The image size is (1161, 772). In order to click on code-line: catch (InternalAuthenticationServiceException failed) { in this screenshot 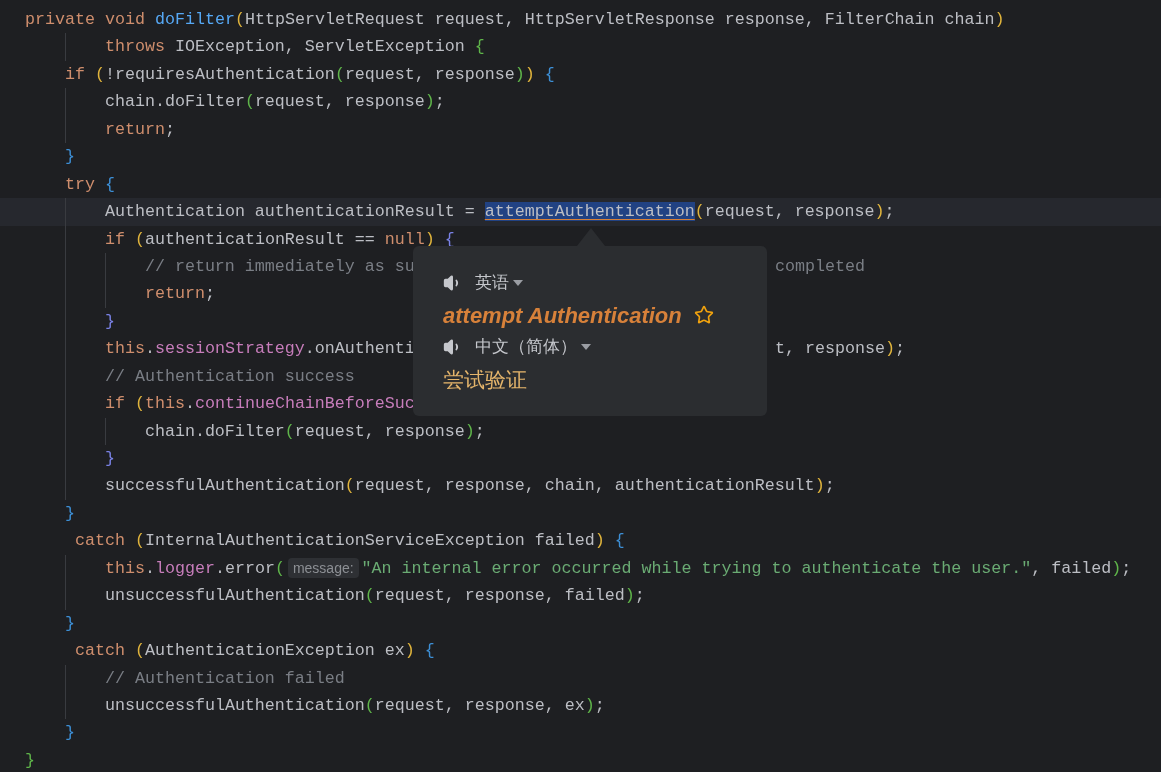, I will do `click(349, 541)`.